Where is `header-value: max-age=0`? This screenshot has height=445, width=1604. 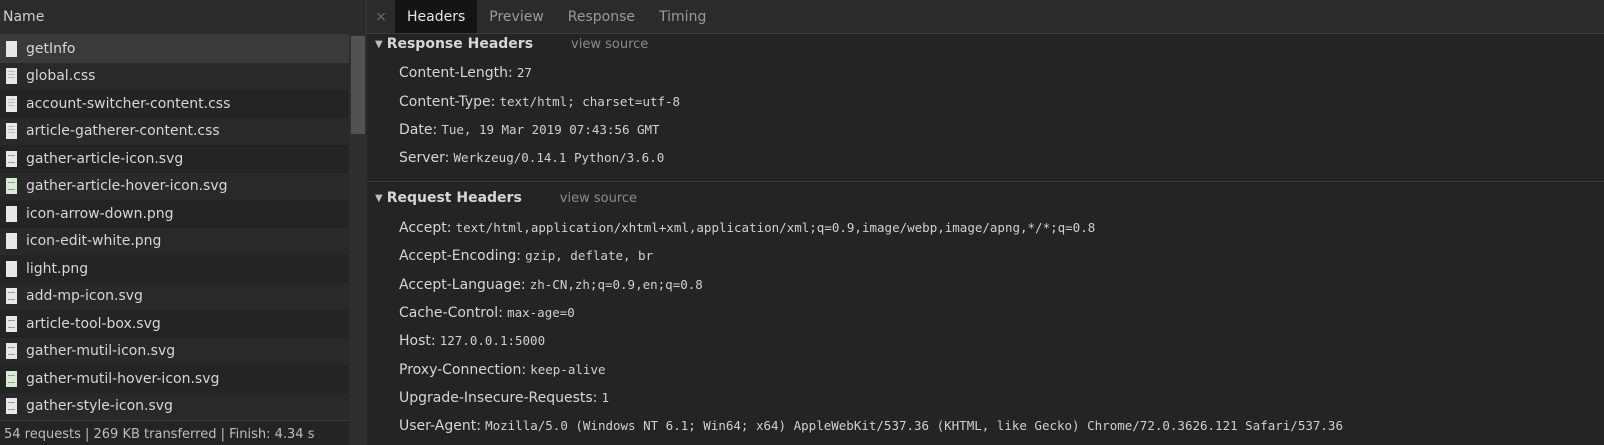
header-value: max-age=0 is located at coordinates (541, 312).